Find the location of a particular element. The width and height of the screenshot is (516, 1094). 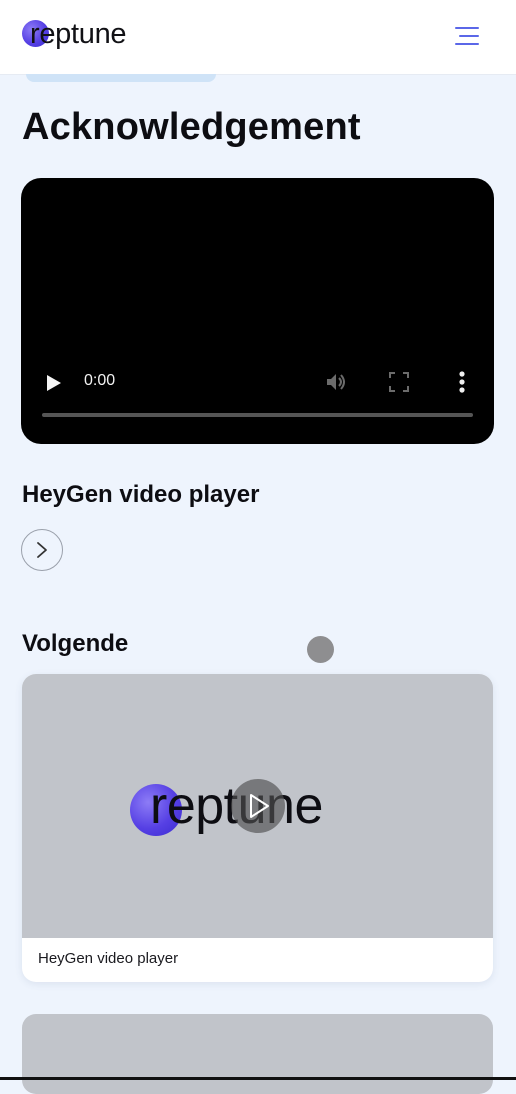

next-button is located at coordinates (42, 550).